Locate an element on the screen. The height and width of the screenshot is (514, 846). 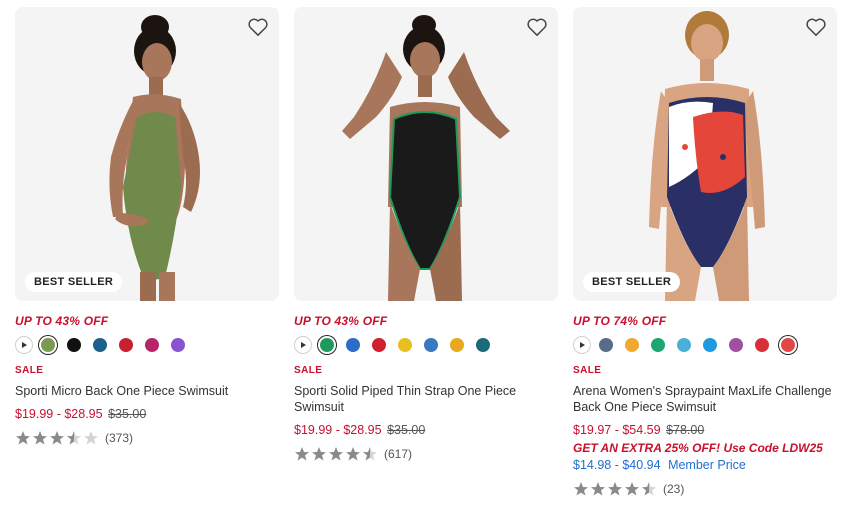
member-price-range: $14.98 - $40.94 is located at coordinates (617, 465).